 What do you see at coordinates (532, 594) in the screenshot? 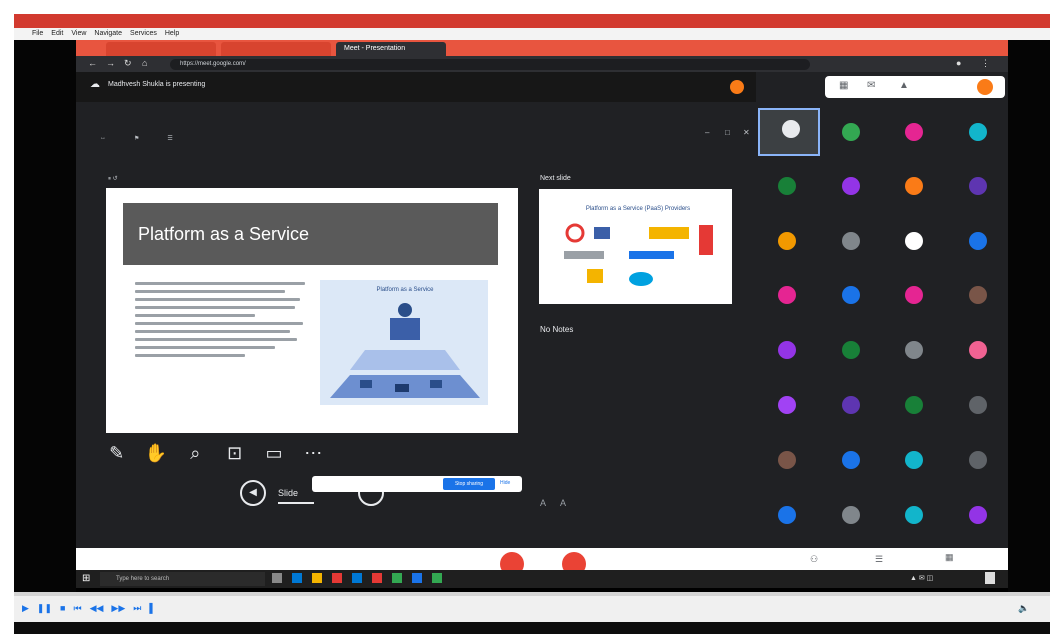
I see `seek-bar` at bounding box center [532, 594].